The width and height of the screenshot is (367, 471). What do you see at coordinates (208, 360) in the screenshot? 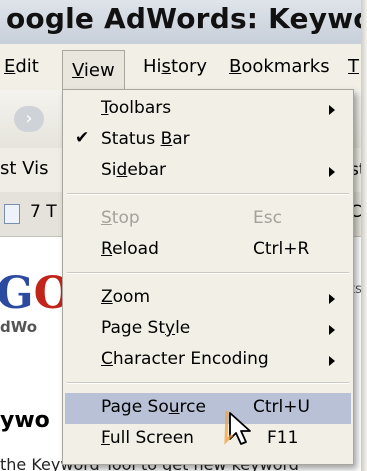
I see `menu-item-character-encoding: Character Encoding` at bounding box center [208, 360].